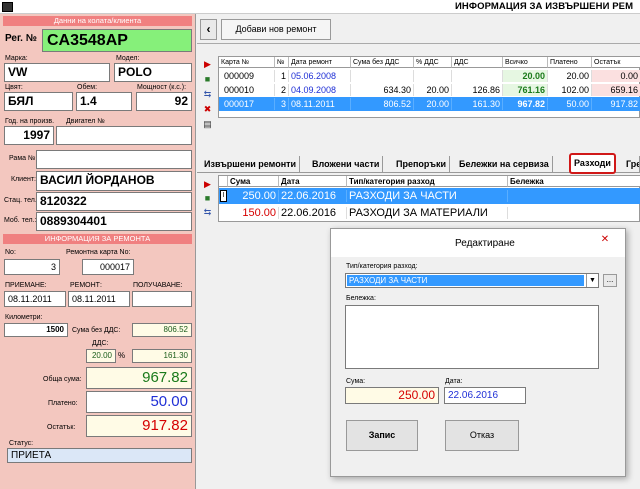 The image size is (640, 489). Describe the element at coordinates (320, 7) in the screenshot. I see `title-bar: ИНФОРМАЦИЯ ЗА ИЗВЪРШЕНИ РЕМ` at that location.